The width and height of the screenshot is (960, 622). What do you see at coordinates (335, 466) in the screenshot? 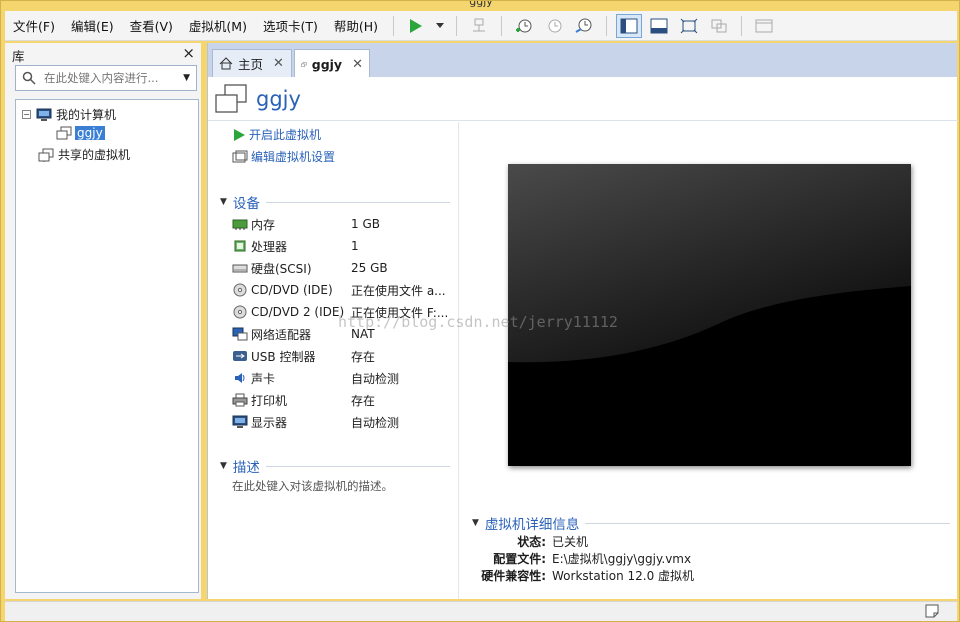
I see `description-section-header: ▼ 描述` at bounding box center [335, 466].